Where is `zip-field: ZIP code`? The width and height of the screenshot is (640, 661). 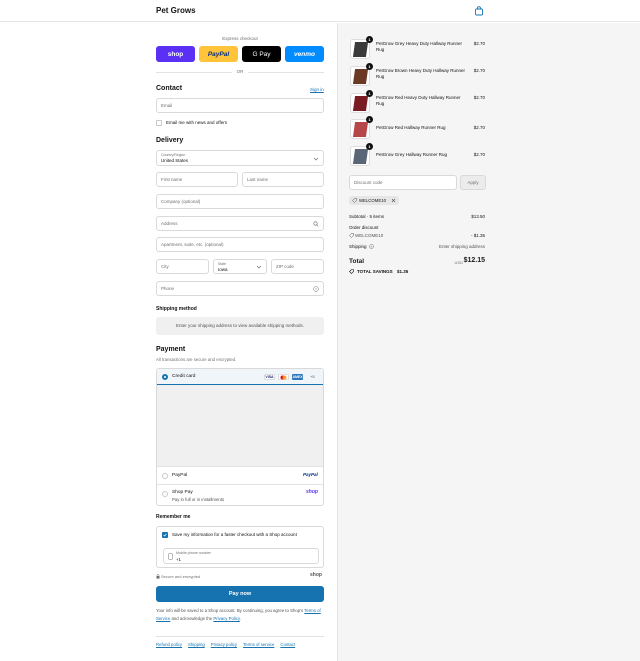 zip-field: ZIP code is located at coordinates (297, 266).